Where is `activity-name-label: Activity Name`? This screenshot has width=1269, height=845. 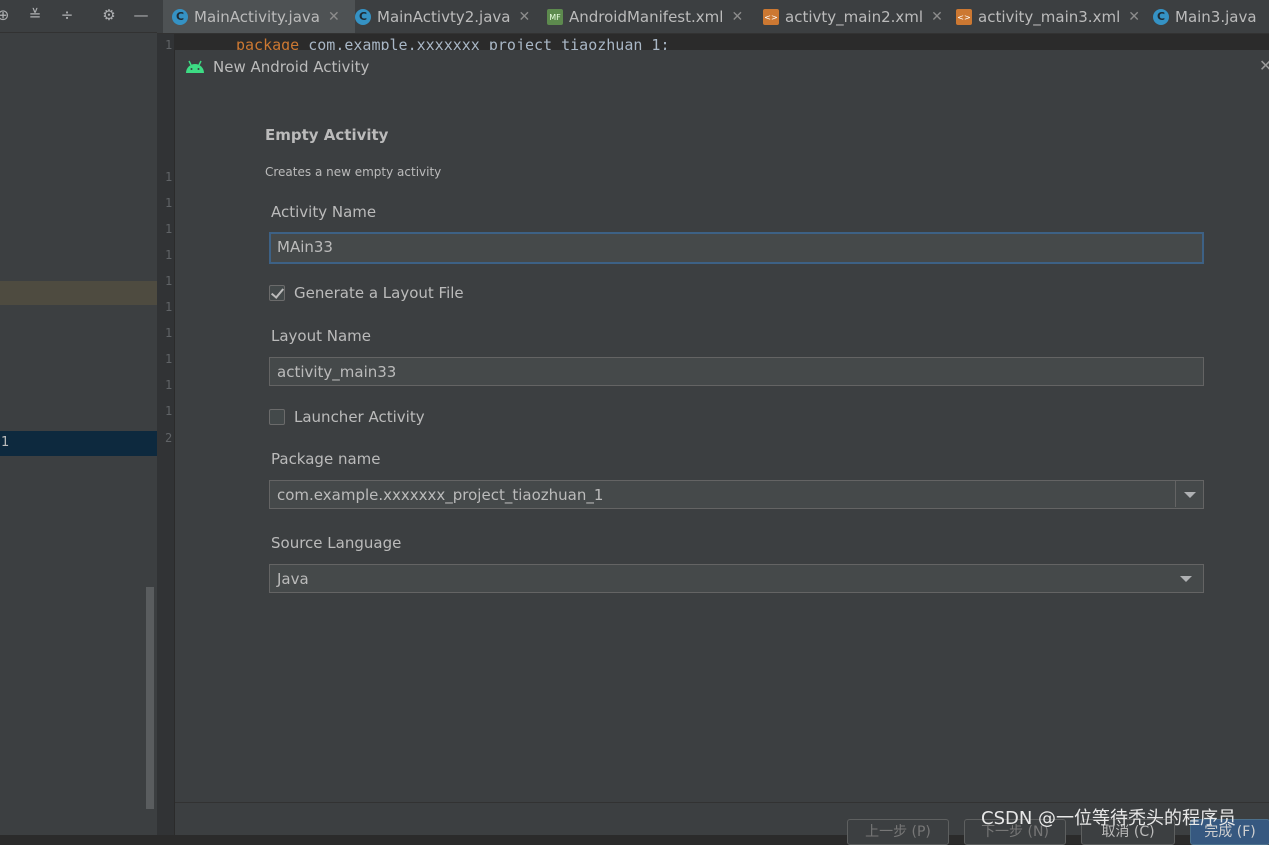 activity-name-label: Activity Name is located at coordinates (324, 212).